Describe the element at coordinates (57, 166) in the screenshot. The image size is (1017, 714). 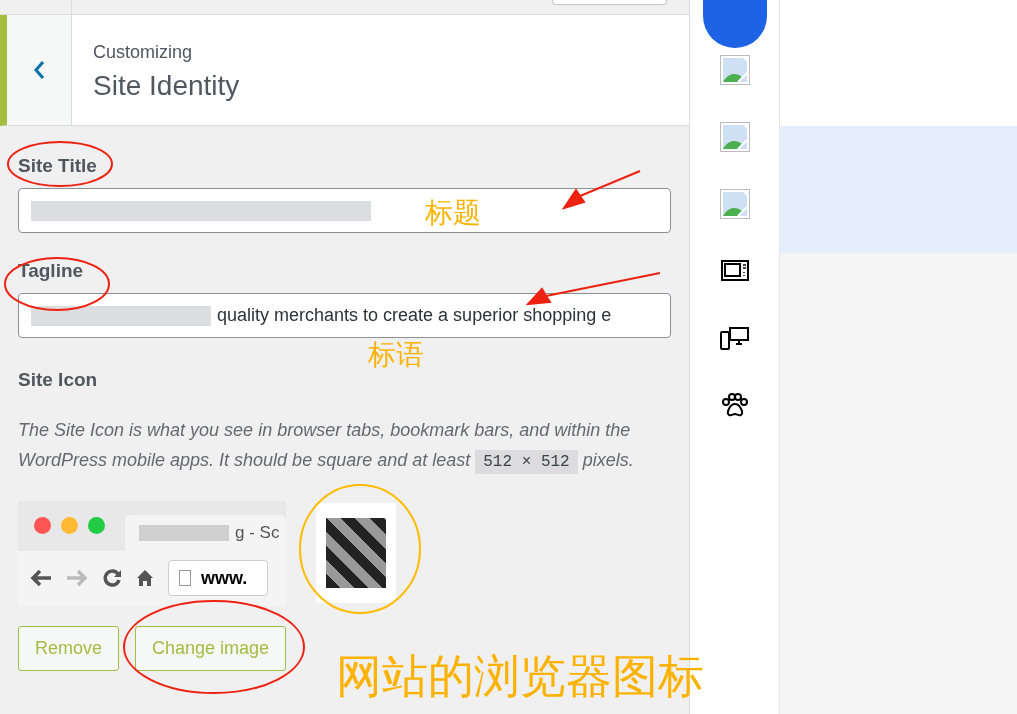
I see `field-label: Site Title` at that location.